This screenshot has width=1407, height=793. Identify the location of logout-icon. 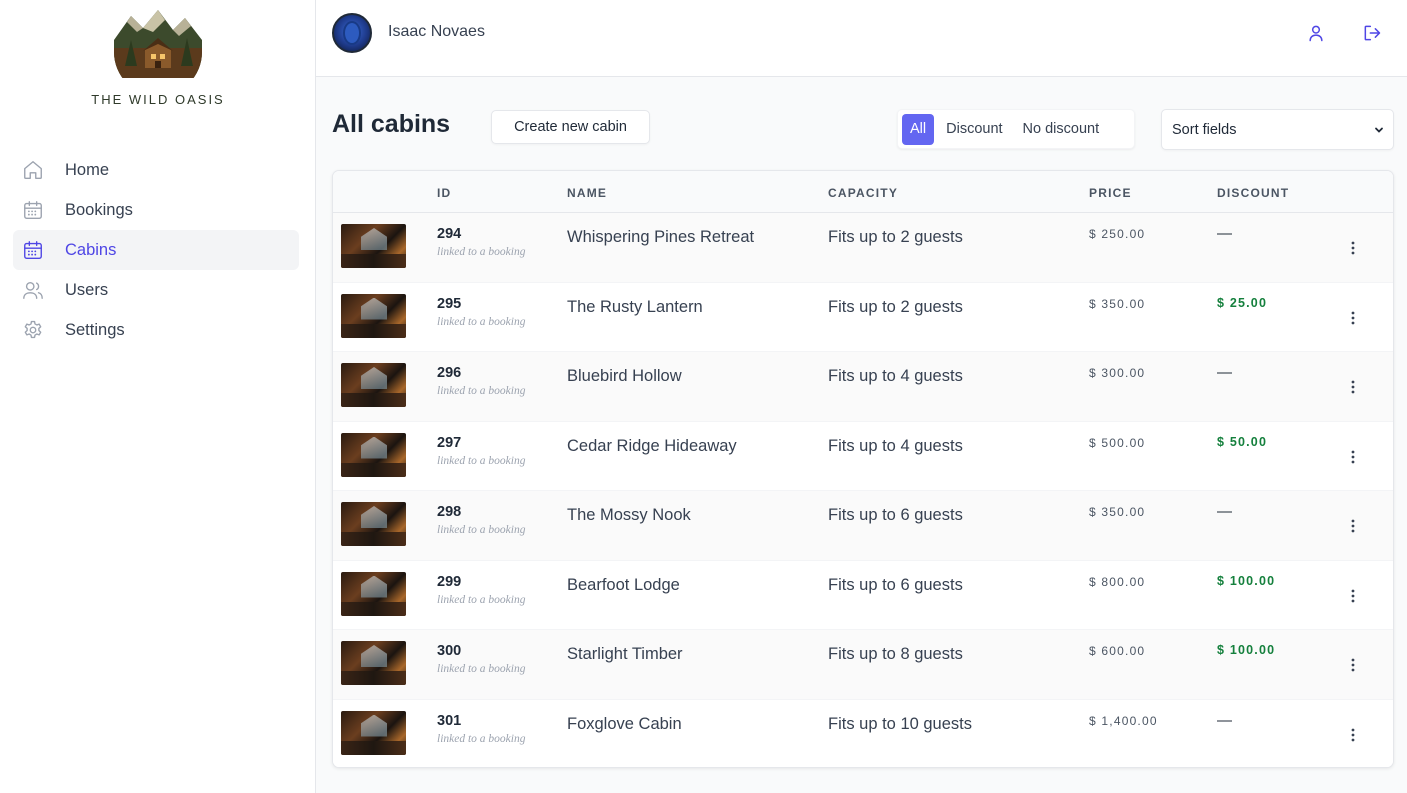
(1372, 33).